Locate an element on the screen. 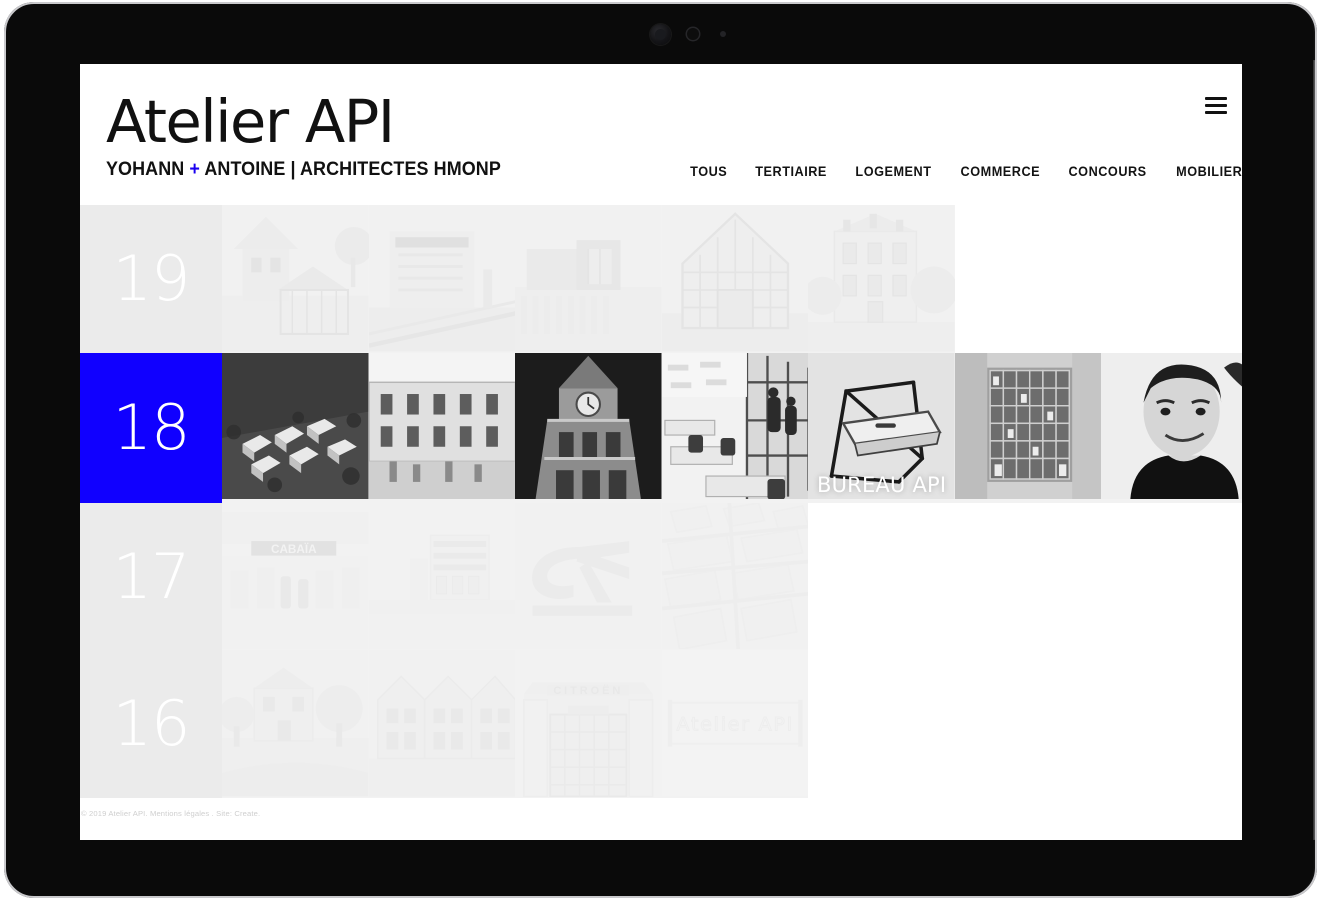  brand-subtitle-plus: + is located at coordinates (194, 169).